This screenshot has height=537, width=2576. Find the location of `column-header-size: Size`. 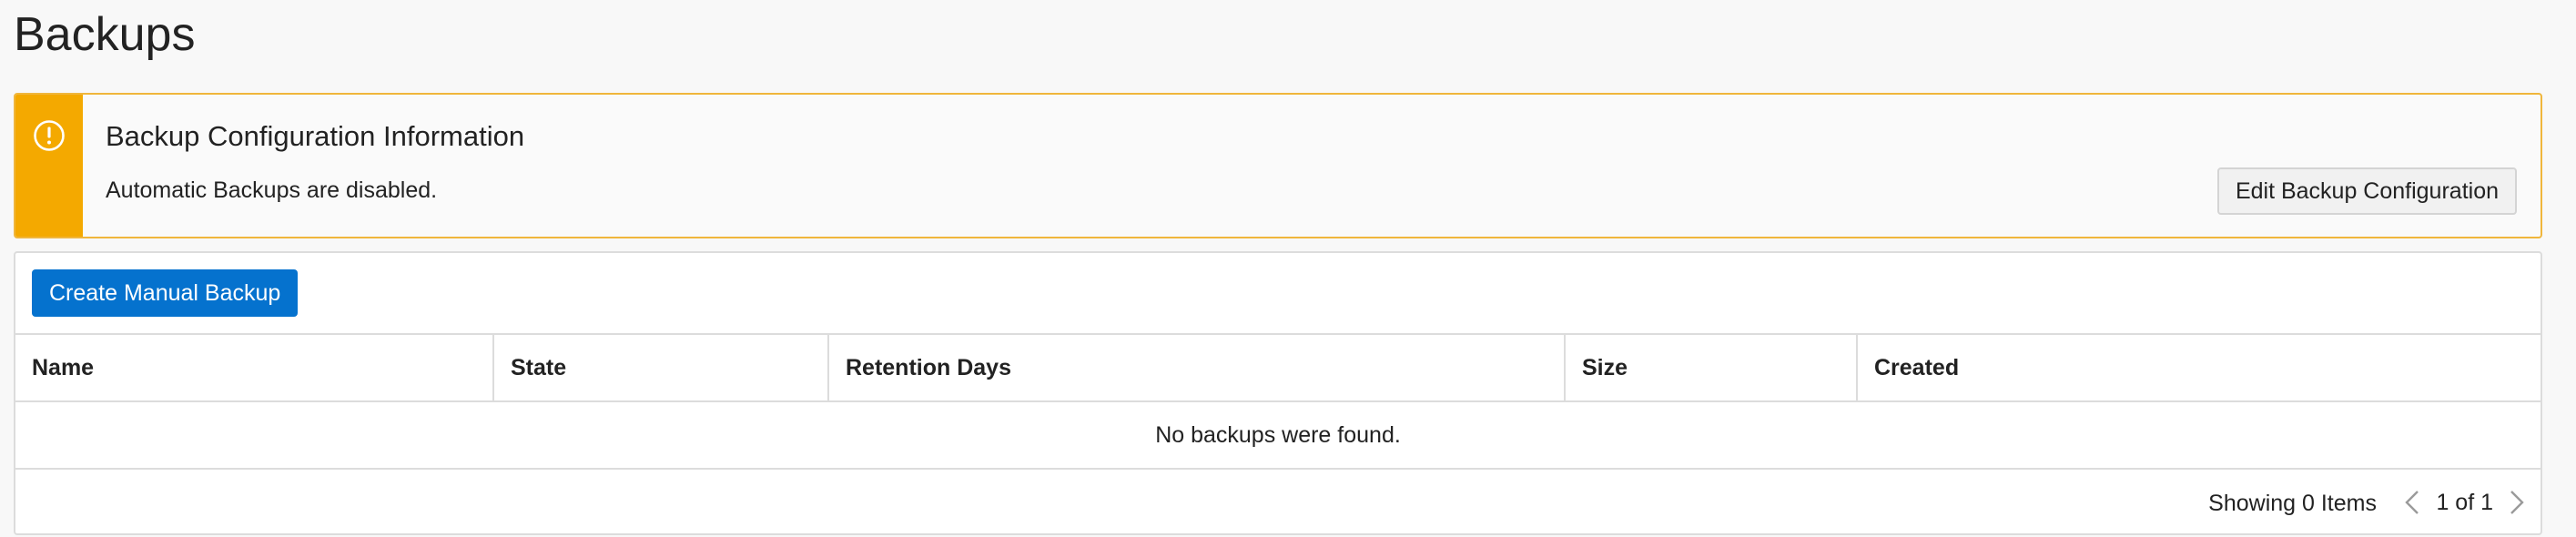

column-header-size: Size is located at coordinates (1712, 367).